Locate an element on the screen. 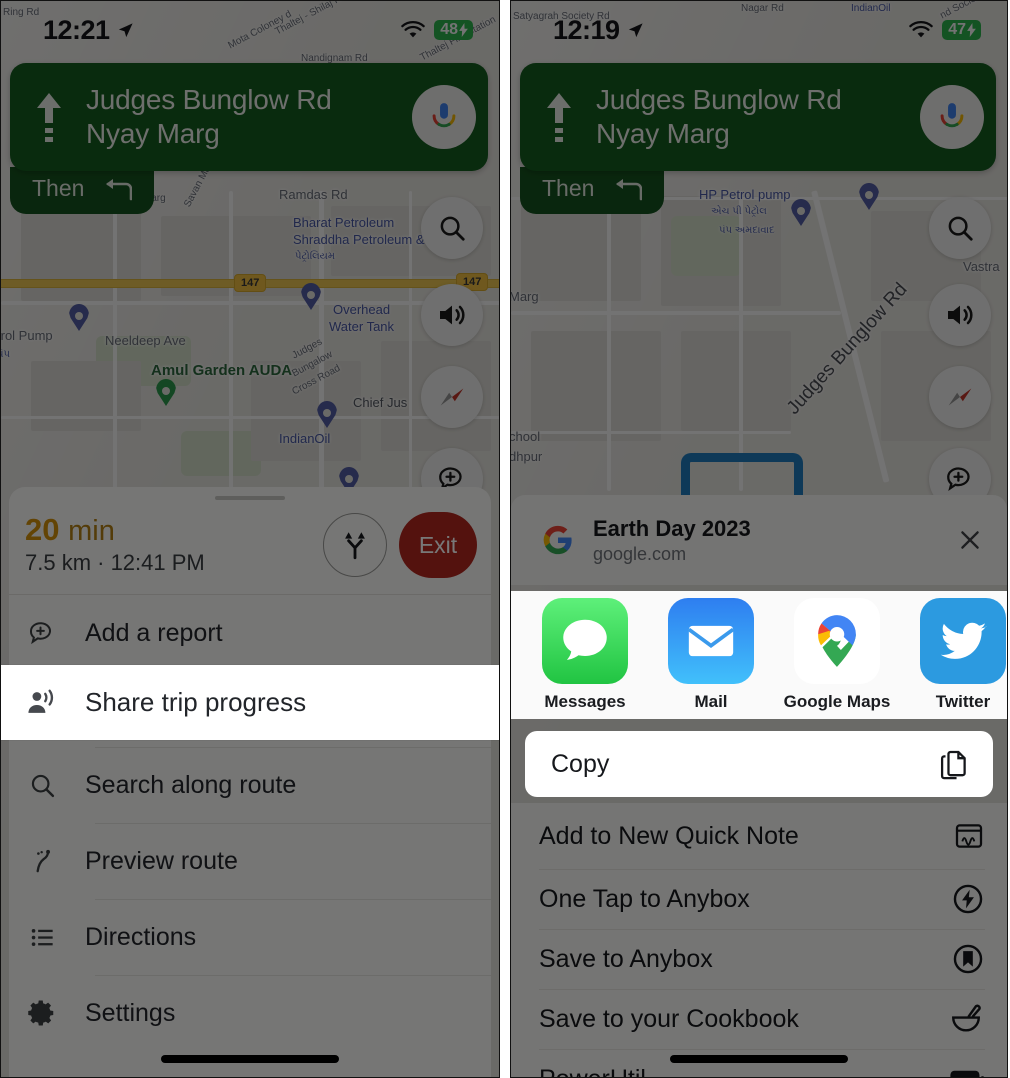  close-share-sheet-button is located at coordinates (970, 540).